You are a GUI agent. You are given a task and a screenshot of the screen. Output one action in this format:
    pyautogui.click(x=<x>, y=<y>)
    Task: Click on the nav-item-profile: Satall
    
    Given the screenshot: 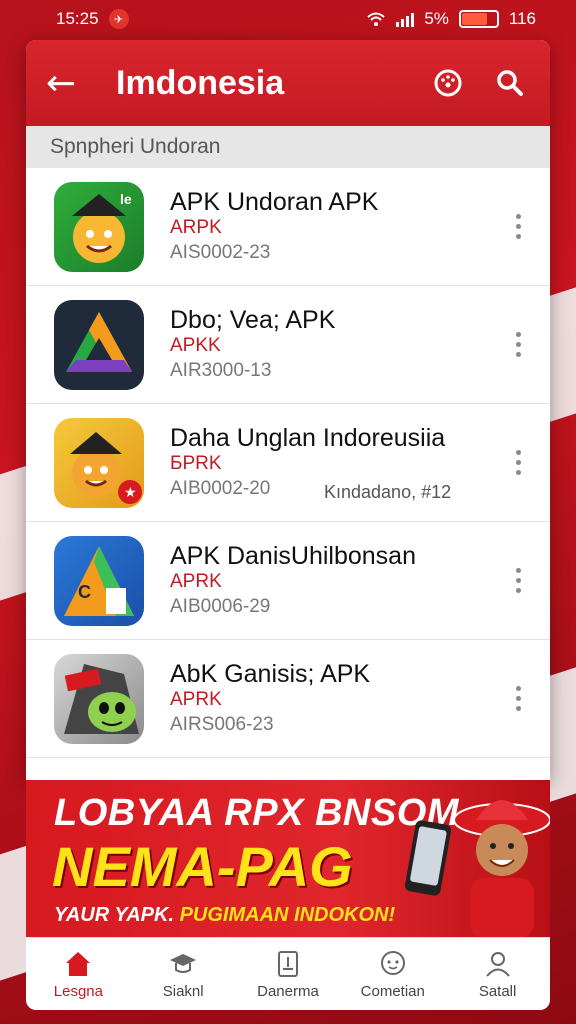 What is the action you would take?
    pyautogui.click(x=498, y=974)
    